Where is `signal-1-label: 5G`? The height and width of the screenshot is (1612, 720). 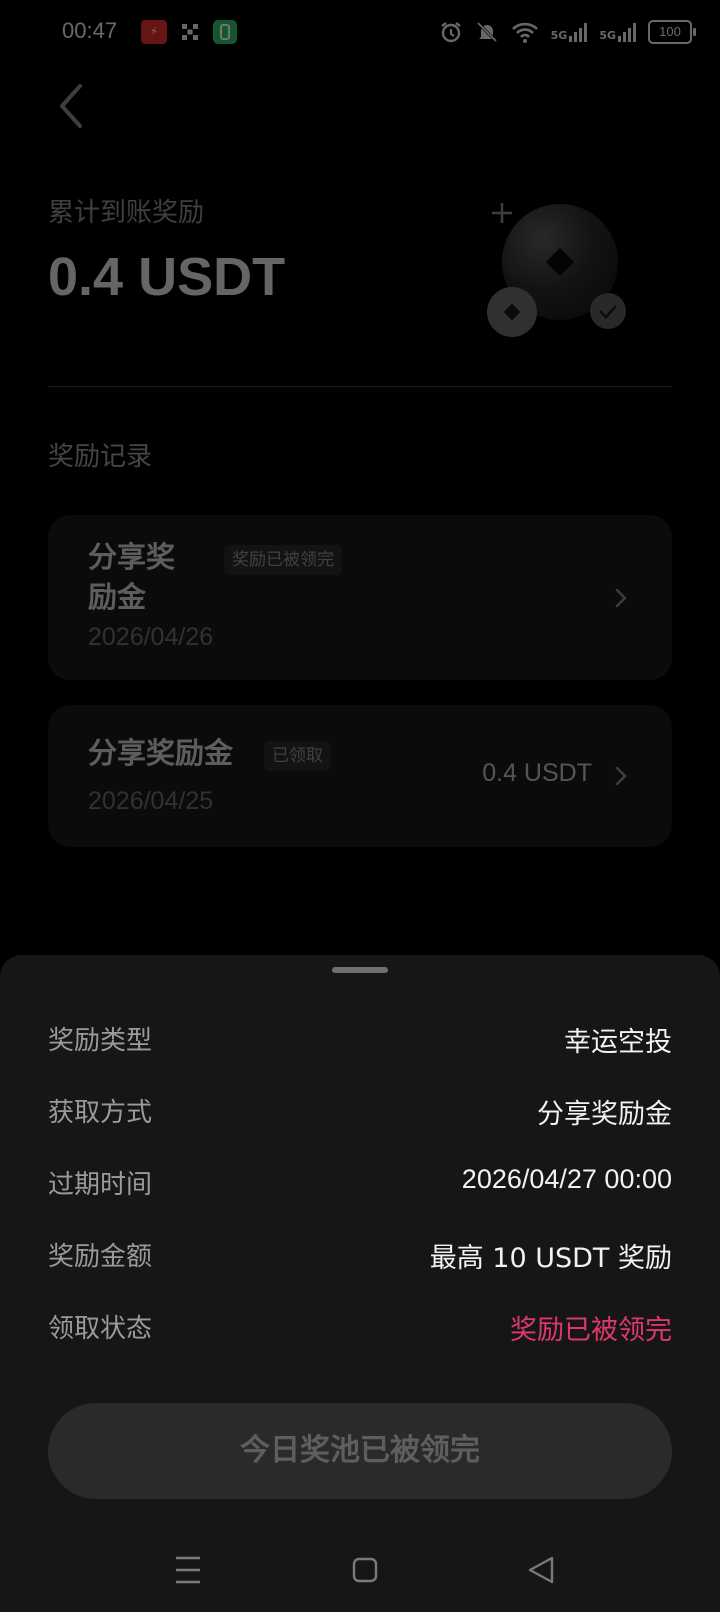 signal-1-label: 5G is located at coordinates (559, 35).